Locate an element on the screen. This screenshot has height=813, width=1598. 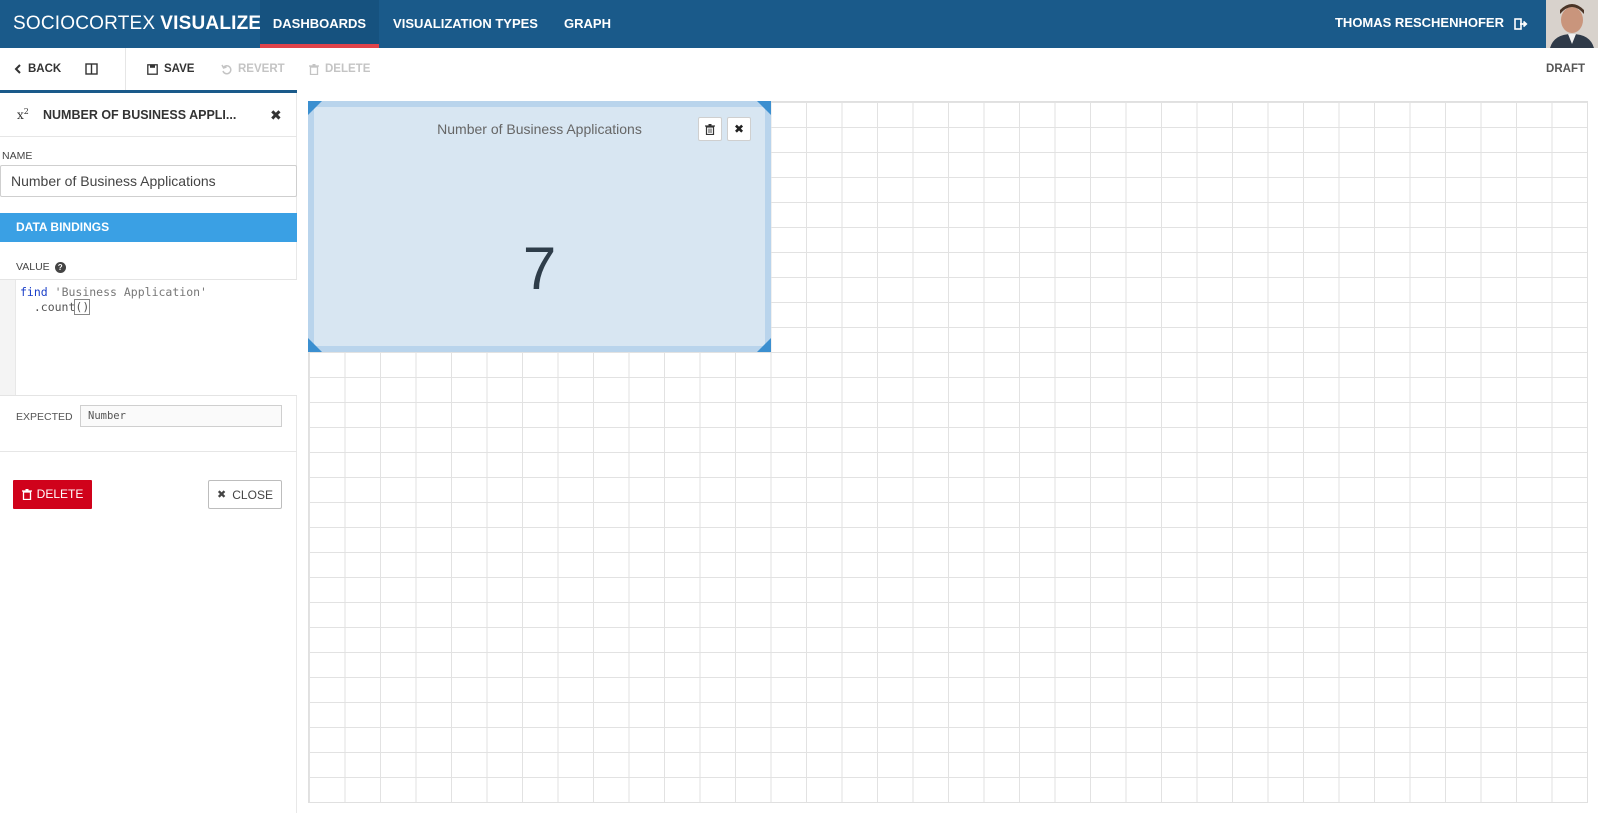
panel-divider is located at coordinates (148, 451).